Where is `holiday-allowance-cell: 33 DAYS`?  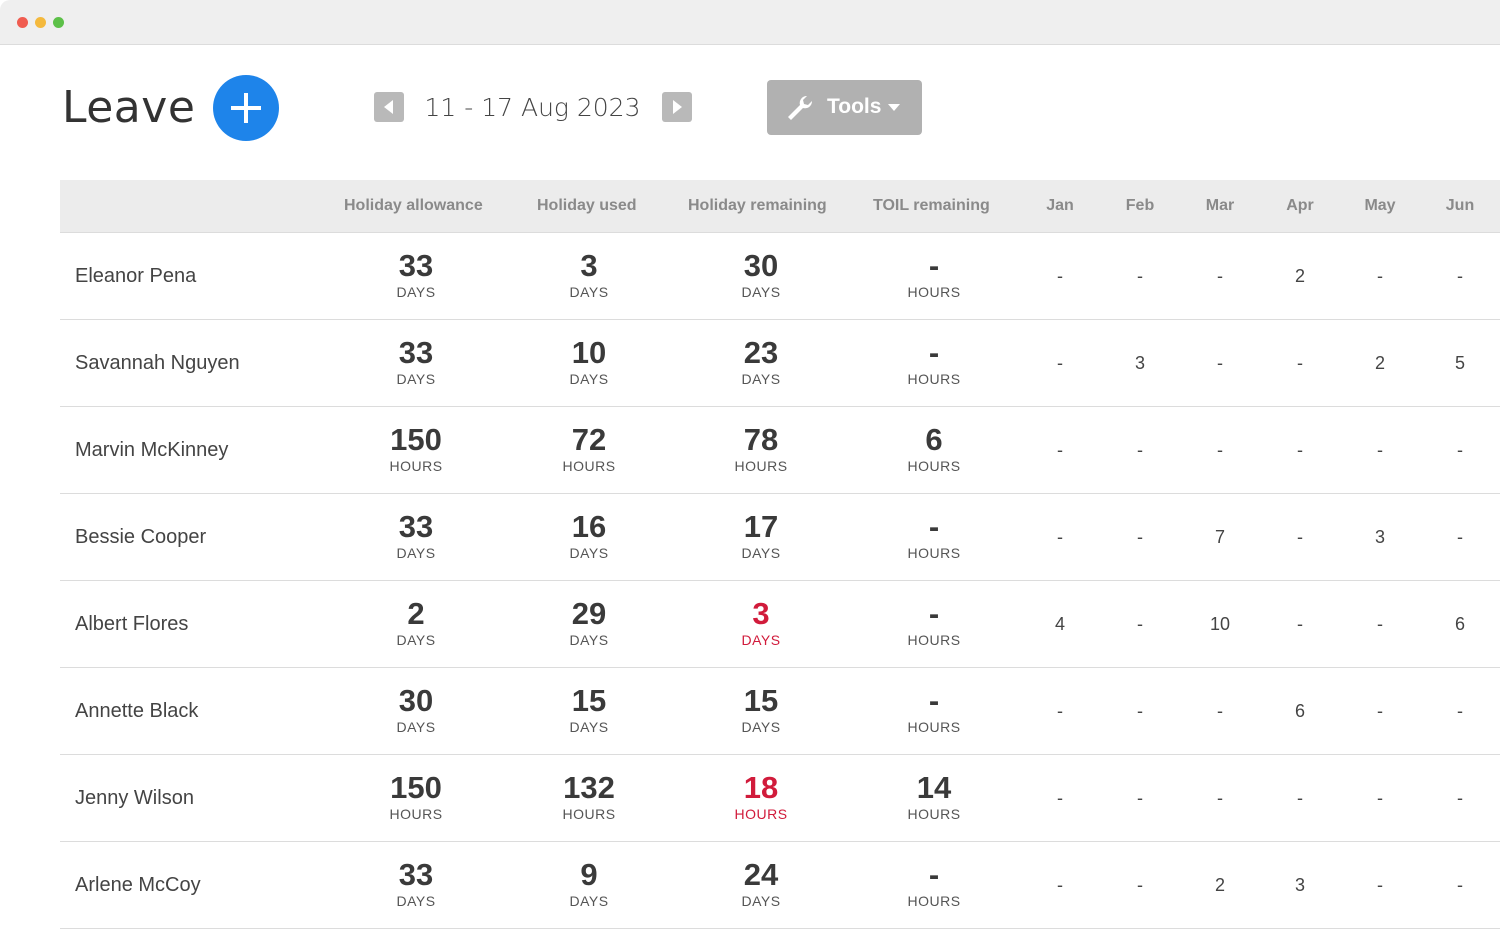
holiday-allowance-cell: 33 DAYS is located at coordinates (416, 275).